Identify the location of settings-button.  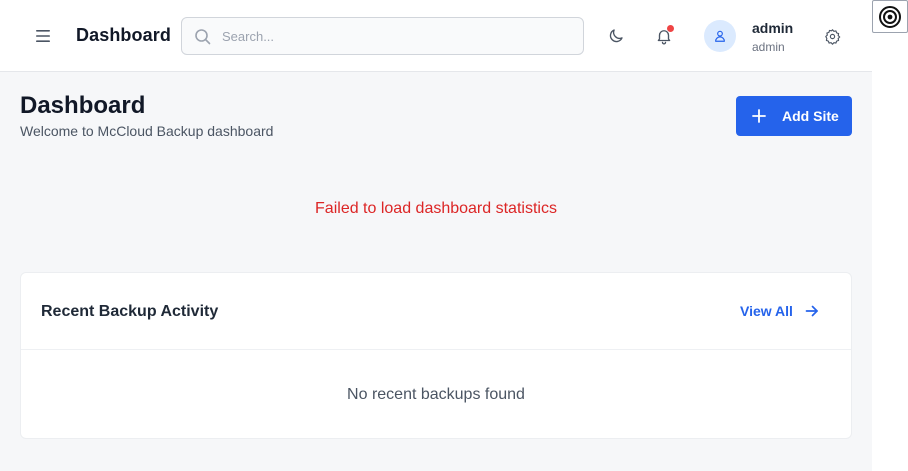
(832, 36).